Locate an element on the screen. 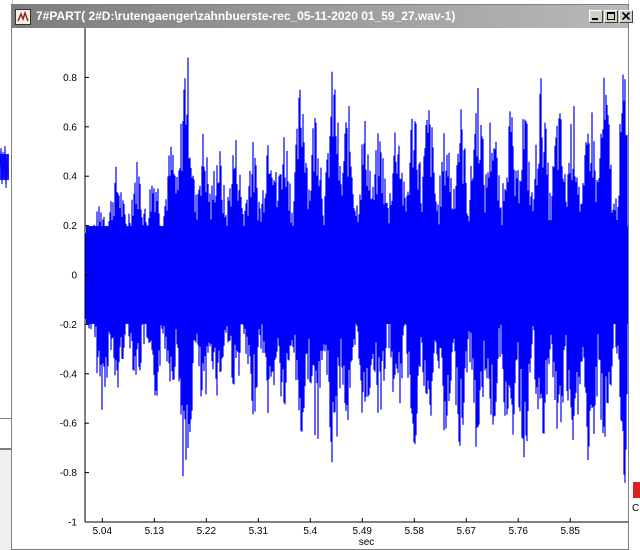 This screenshot has width=640, height=550. background-red-marker is located at coordinates (636, 490).